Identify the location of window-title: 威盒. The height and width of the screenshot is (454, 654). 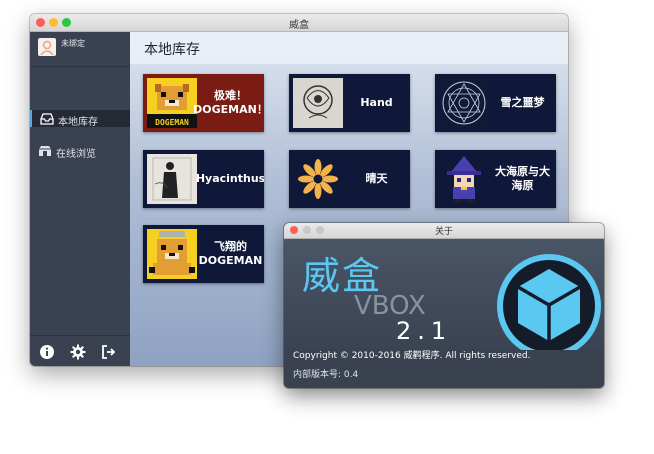
(299, 25).